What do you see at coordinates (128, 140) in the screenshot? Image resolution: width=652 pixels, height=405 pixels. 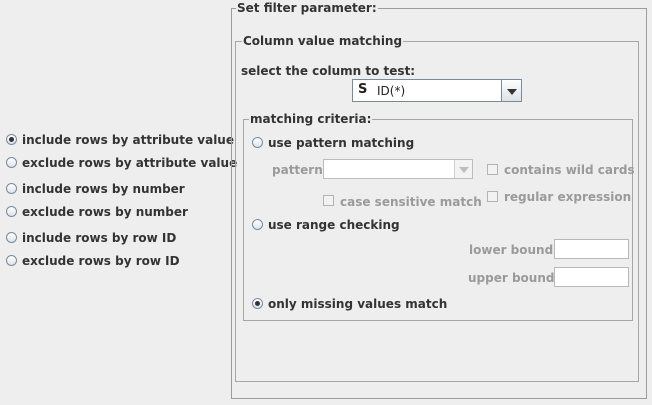 I see `radio-label: include rows by attribute value` at bounding box center [128, 140].